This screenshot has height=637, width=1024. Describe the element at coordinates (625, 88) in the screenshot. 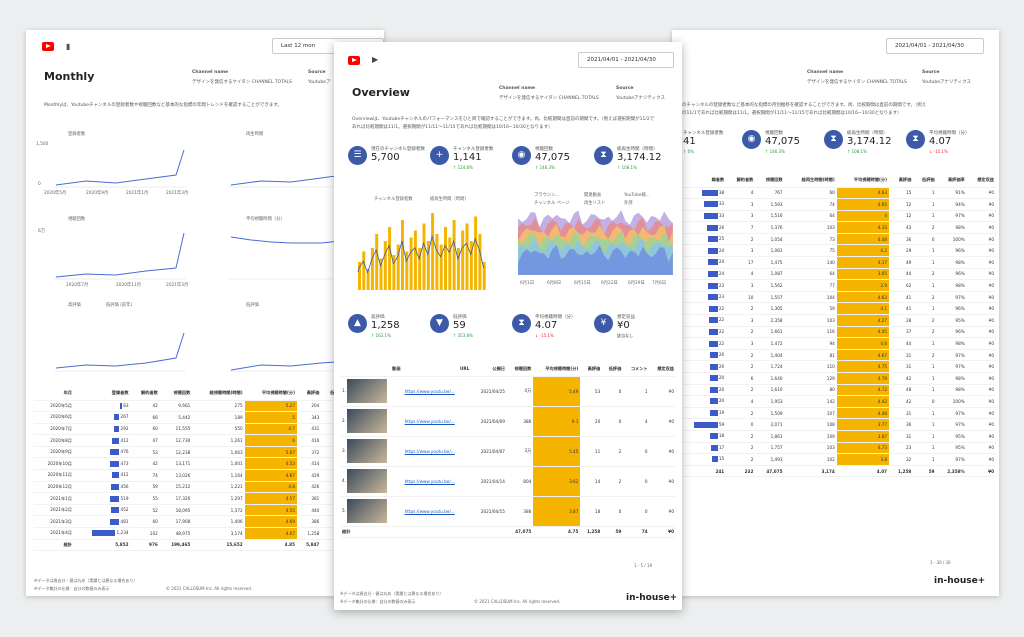

I see `source-label: Source` at that location.